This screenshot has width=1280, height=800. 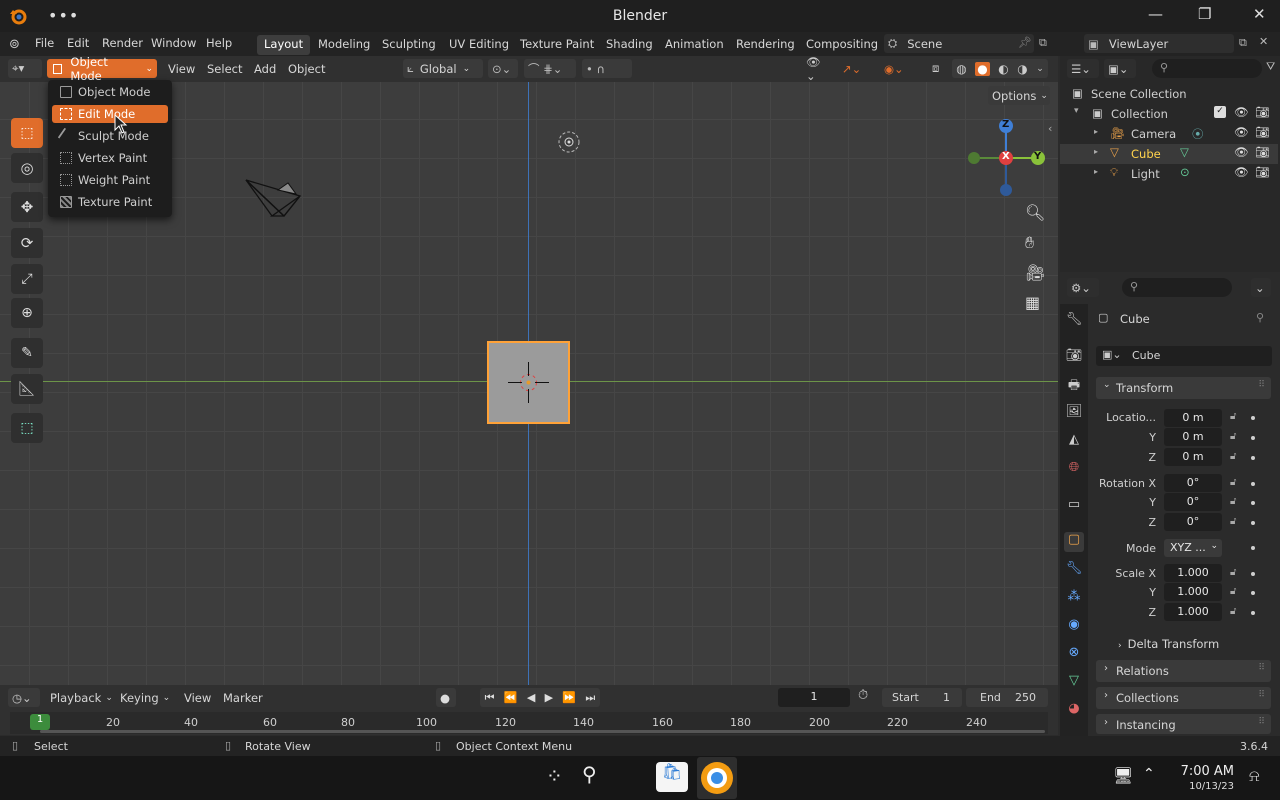 What do you see at coordinates (1260, 317) in the screenshot?
I see `pin-icon: ⚲` at bounding box center [1260, 317].